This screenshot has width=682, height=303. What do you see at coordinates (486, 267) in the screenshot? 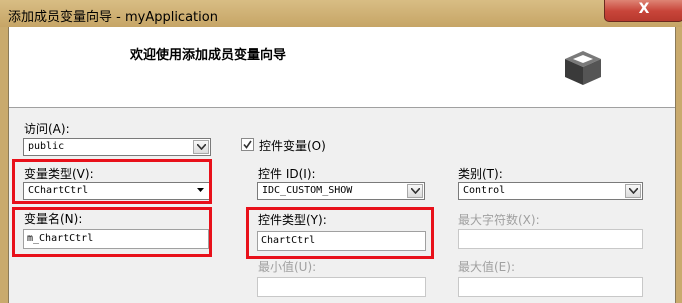
I see `max-value-label: 最大值(E):` at bounding box center [486, 267].